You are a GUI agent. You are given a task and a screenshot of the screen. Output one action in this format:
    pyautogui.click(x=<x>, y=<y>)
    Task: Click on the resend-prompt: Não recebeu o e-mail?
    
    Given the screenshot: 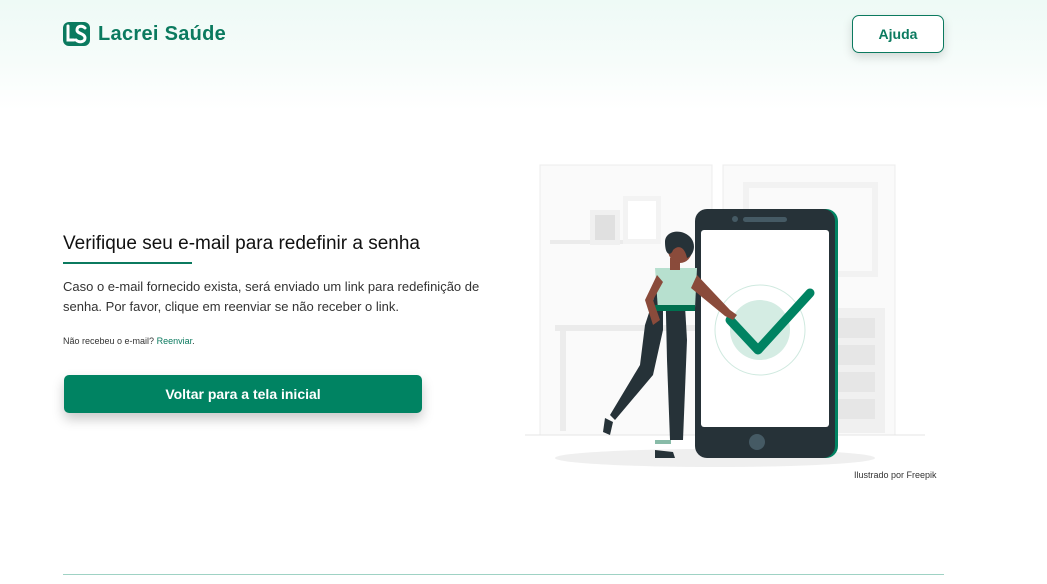 What is the action you would take?
    pyautogui.click(x=109, y=341)
    